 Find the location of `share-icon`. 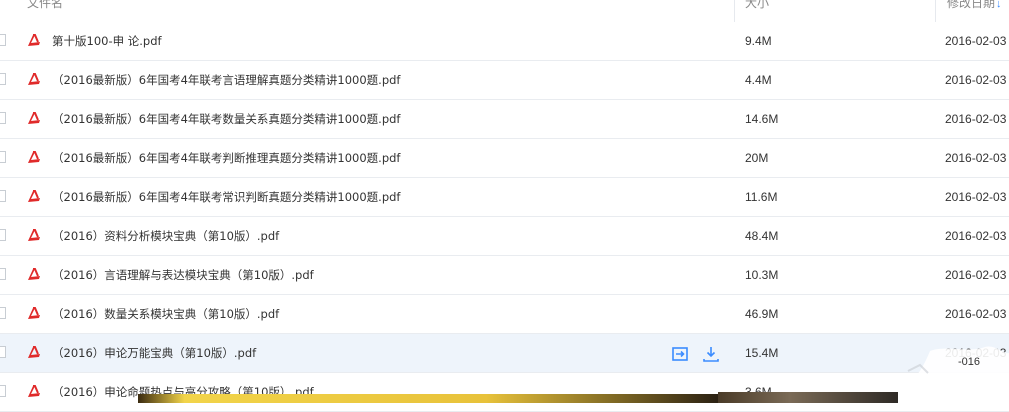

share-icon is located at coordinates (680, 354).